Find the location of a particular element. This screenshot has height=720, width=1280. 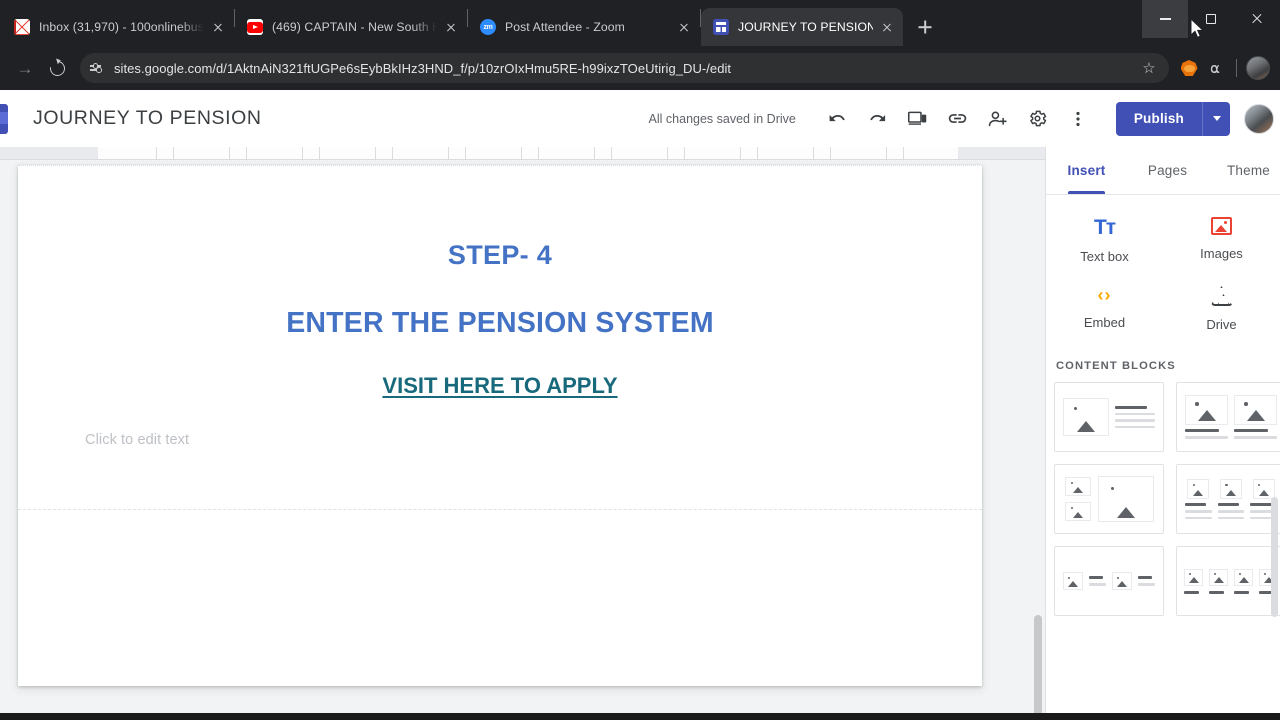

browser-tab-gmail: Inbox (31,970) - 100onlinebusin is located at coordinates (118, 27).